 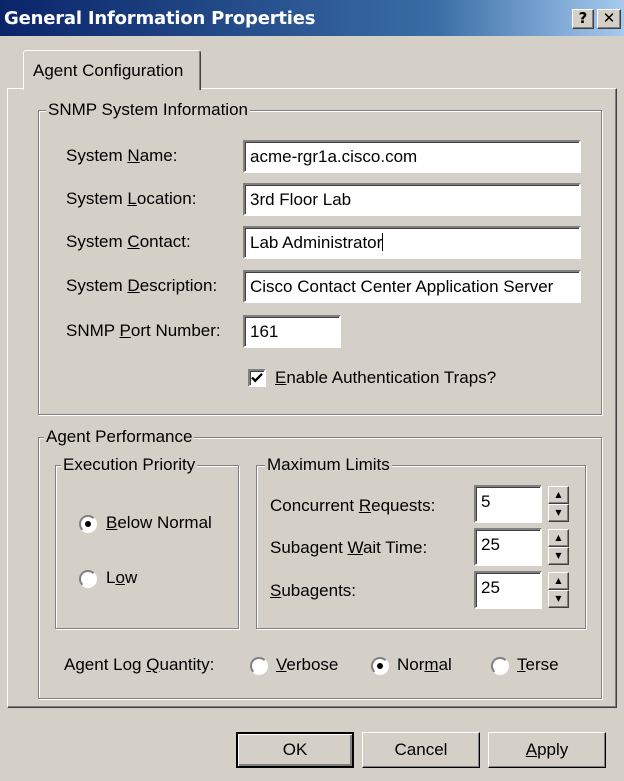 I want to click on concurrent-requests-spinner: ▲ ▼, so click(x=558, y=504).